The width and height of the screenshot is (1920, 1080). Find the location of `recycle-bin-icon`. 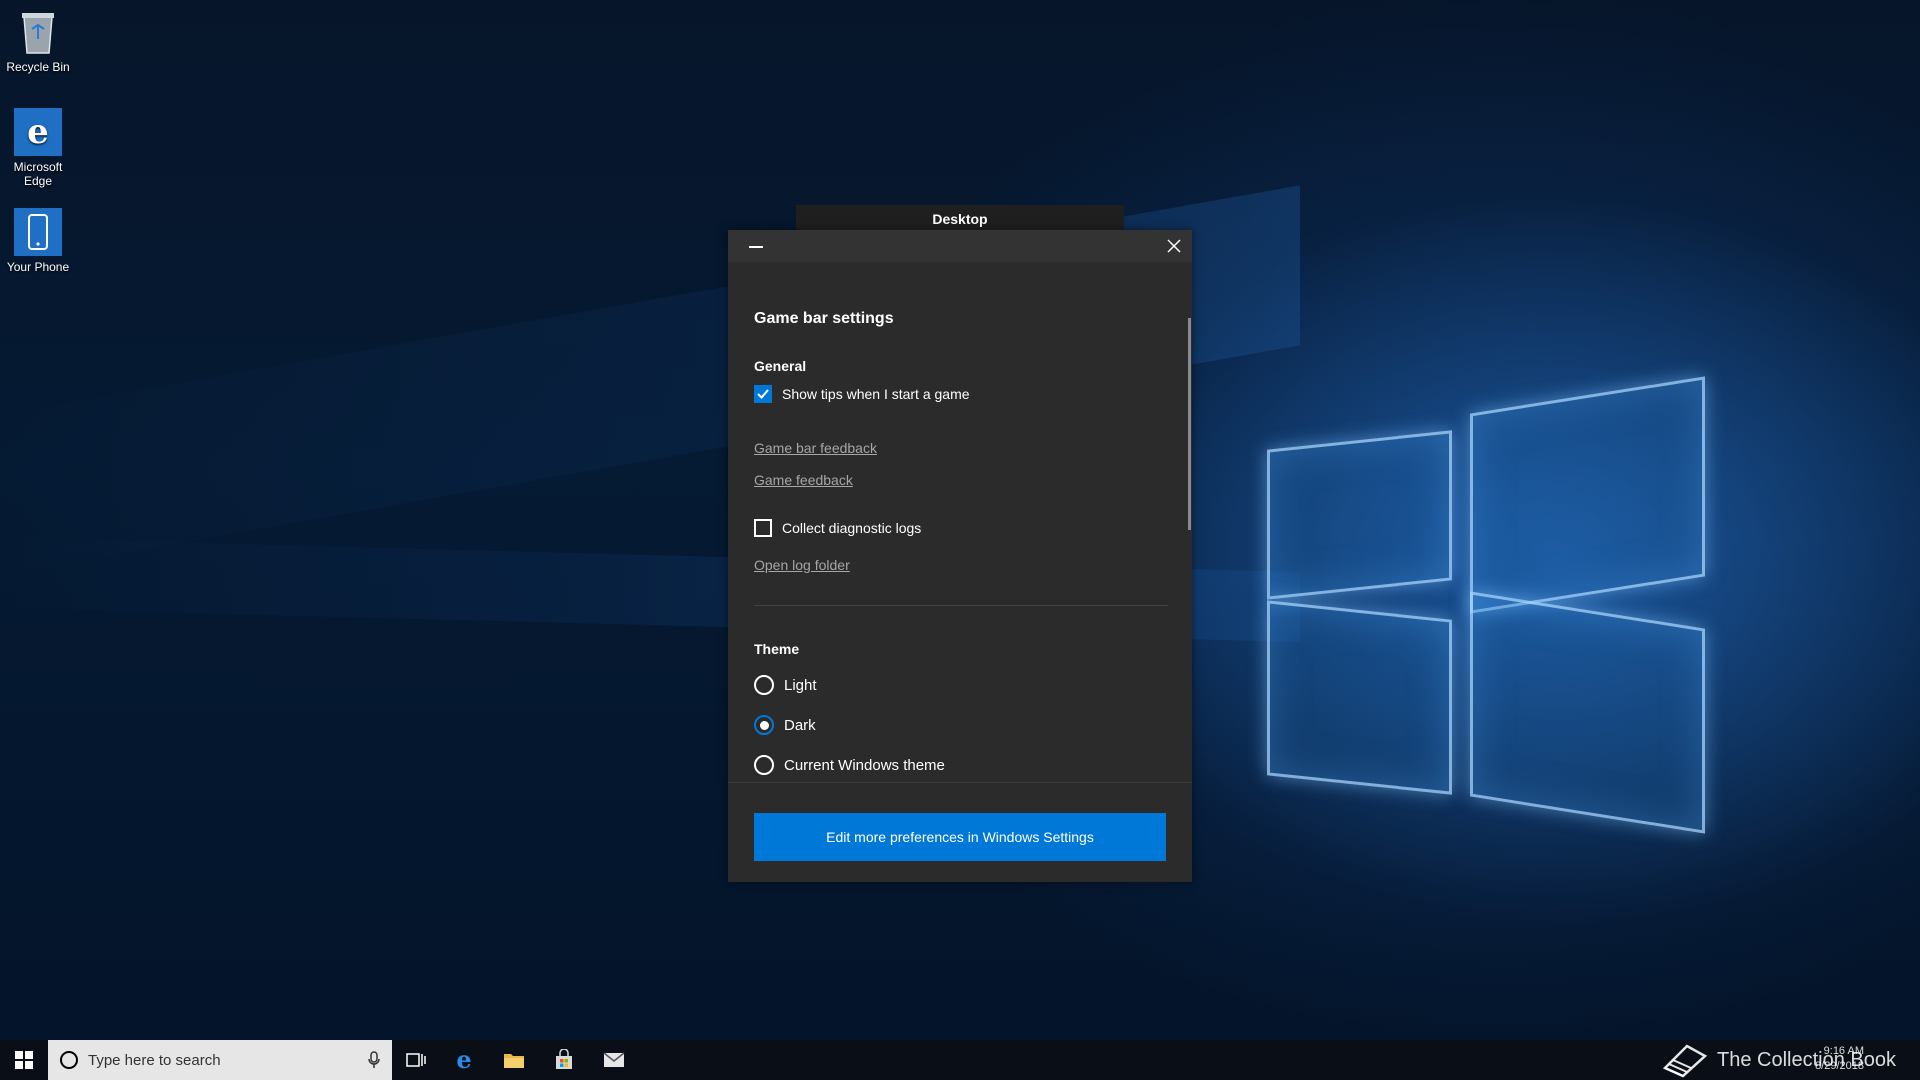

recycle-bin-icon is located at coordinates (38, 32).